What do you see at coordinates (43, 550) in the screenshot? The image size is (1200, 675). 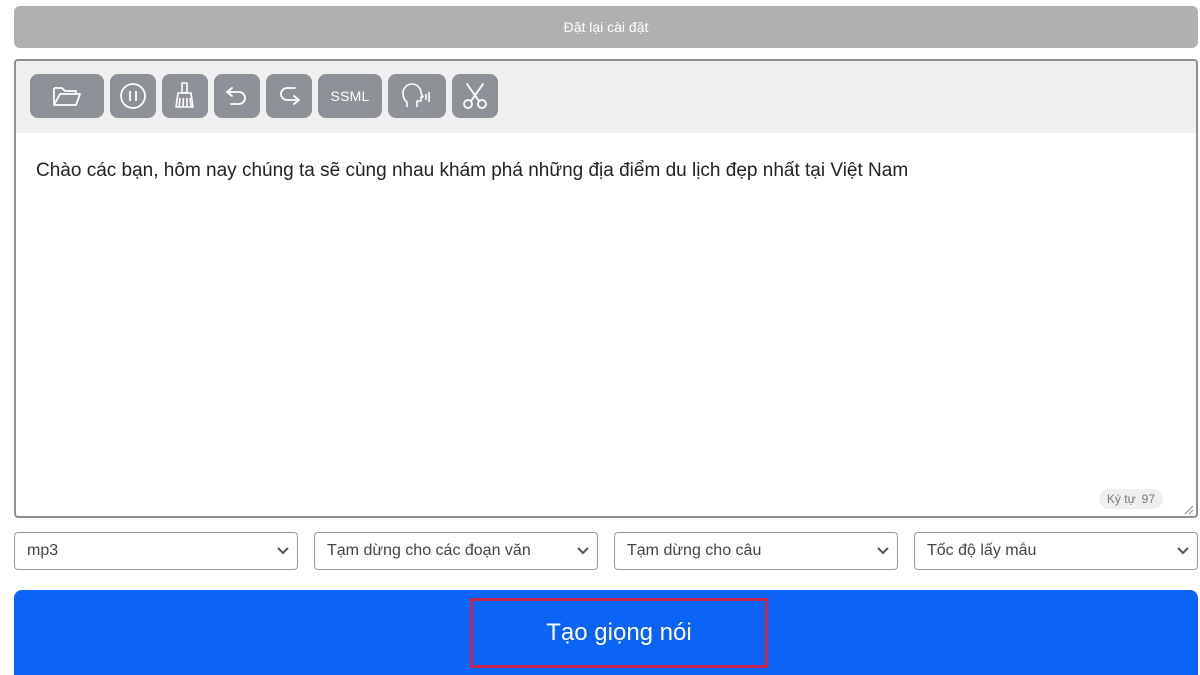 I see `format-select-value: mp3` at bounding box center [43, 550].